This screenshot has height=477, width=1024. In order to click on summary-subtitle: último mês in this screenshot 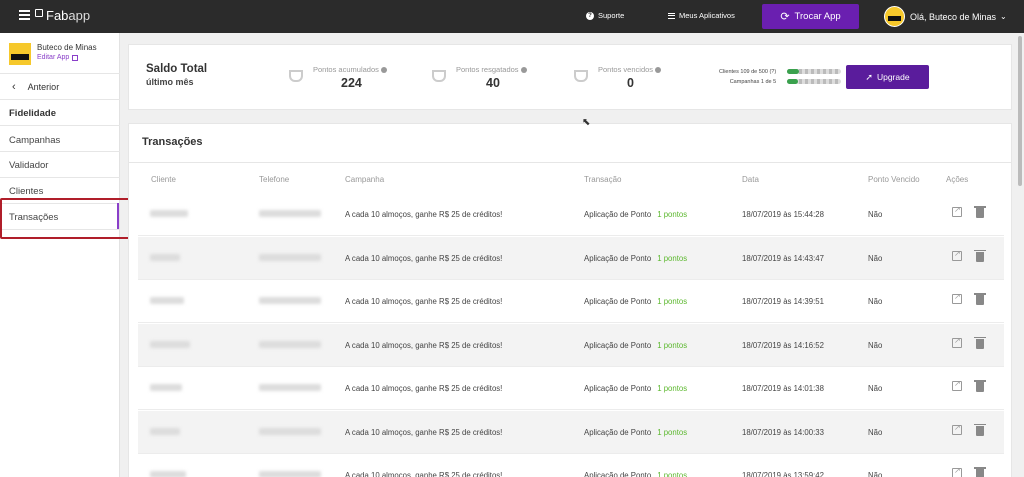, I will do `click(170, 82)`.